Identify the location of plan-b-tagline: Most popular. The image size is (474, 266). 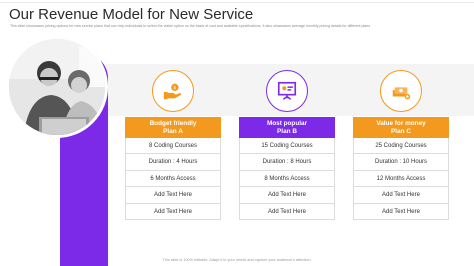
(287, 123).